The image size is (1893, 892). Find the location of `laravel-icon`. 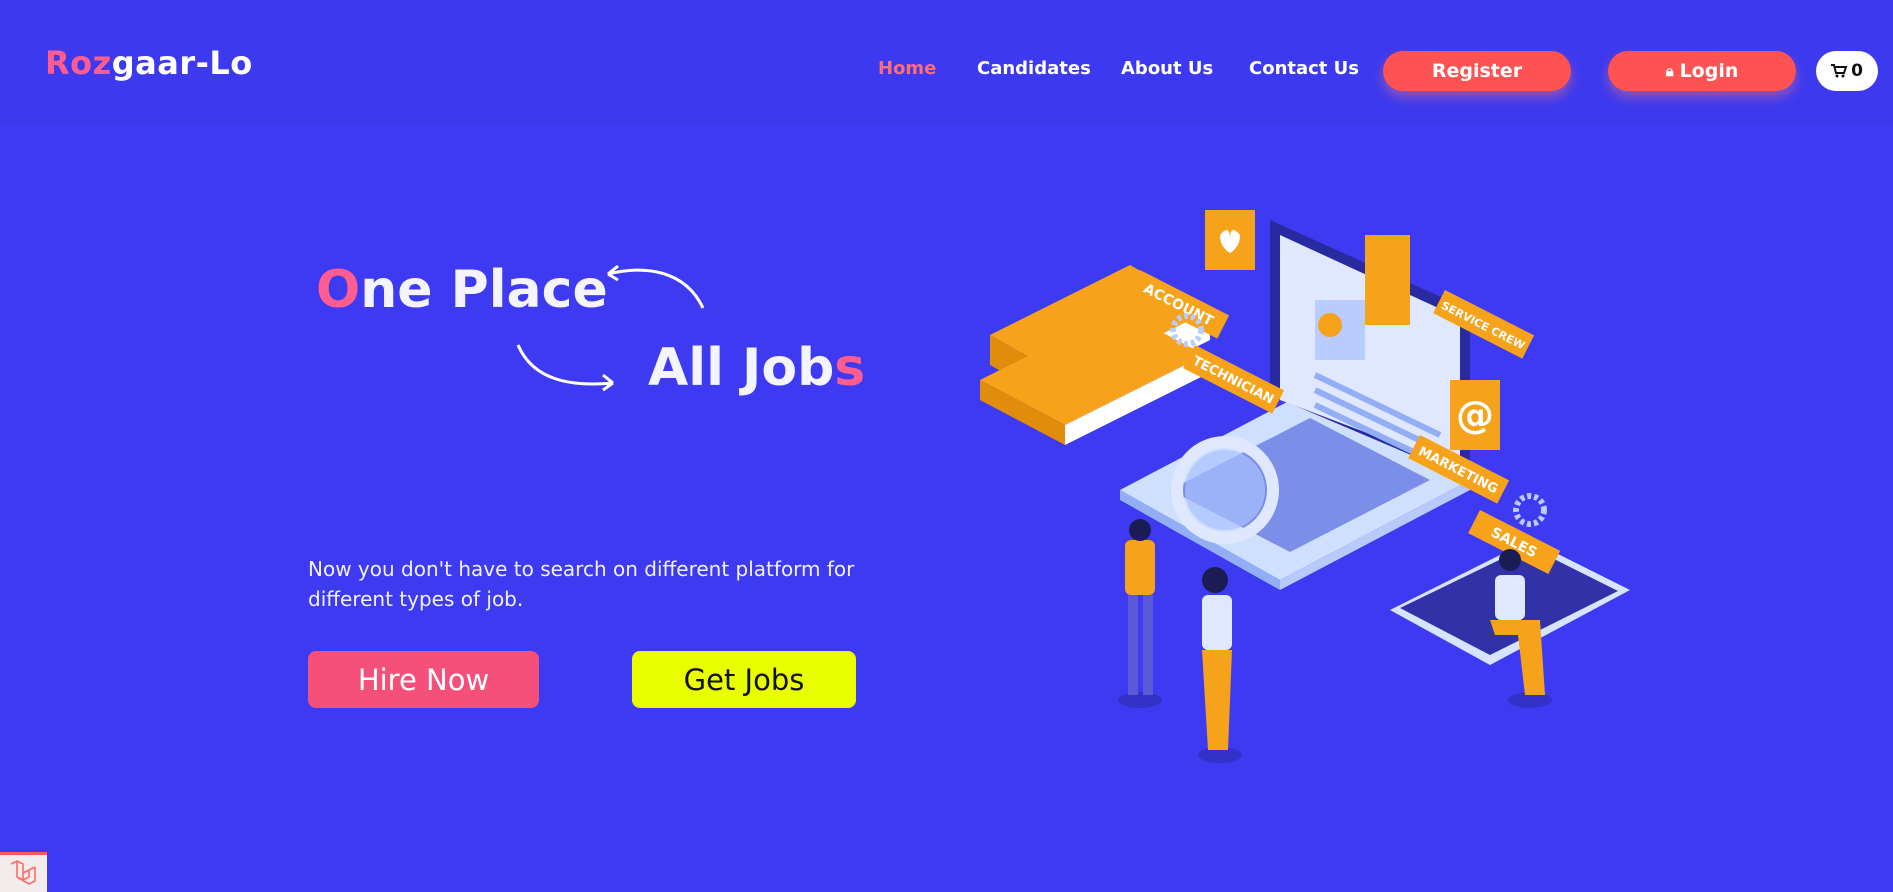

laravel-icon is located at coordinates (23, 872).